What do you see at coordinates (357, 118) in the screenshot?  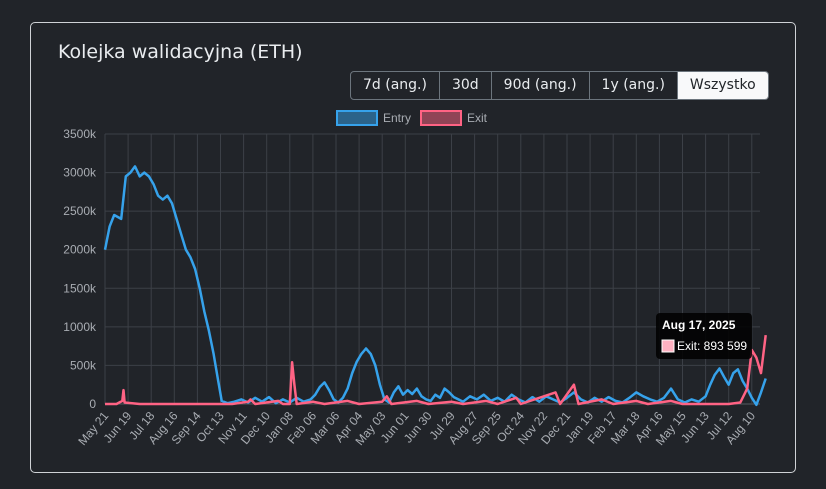 I see `legend-entry-swatch` at bounding box center [357, 118].